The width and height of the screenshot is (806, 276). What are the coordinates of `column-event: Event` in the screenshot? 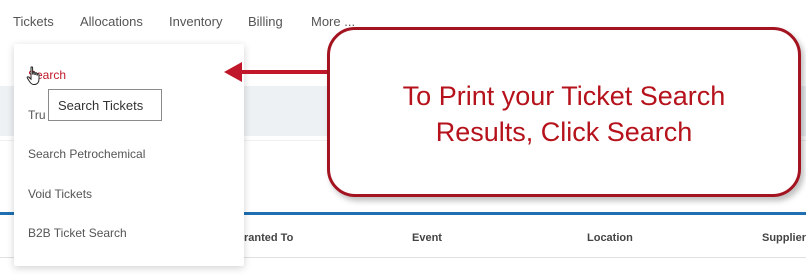 It's located at (427, 238).